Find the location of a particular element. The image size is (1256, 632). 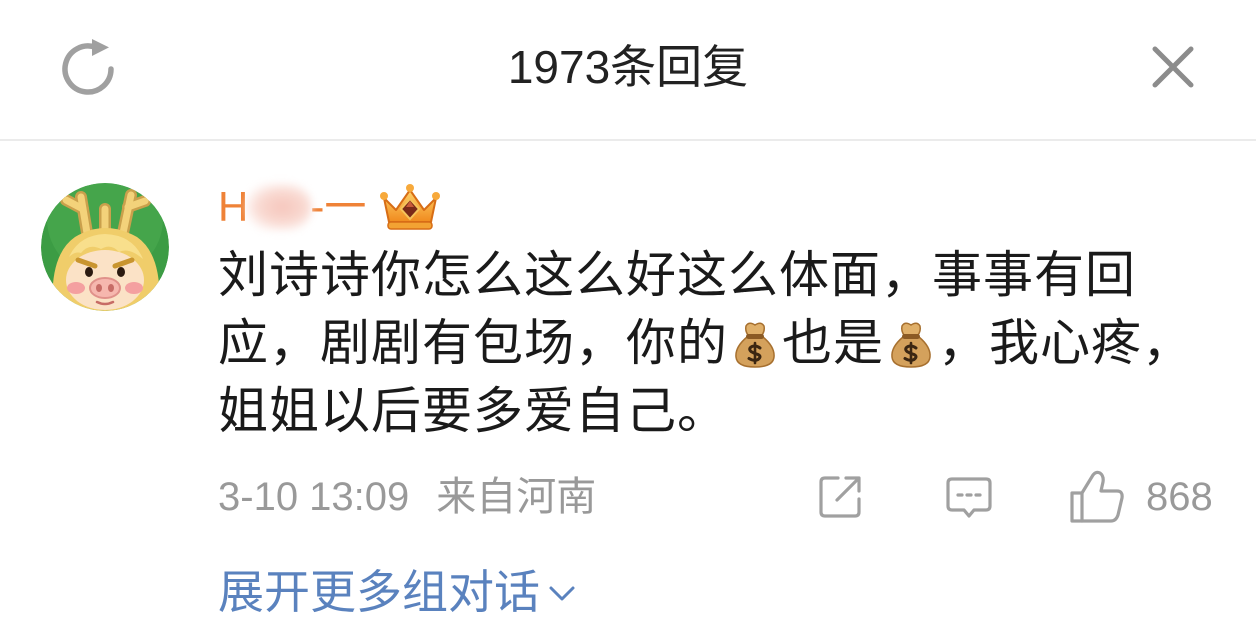

comment-location: 来自河南 is located at coordinates (516, 497).